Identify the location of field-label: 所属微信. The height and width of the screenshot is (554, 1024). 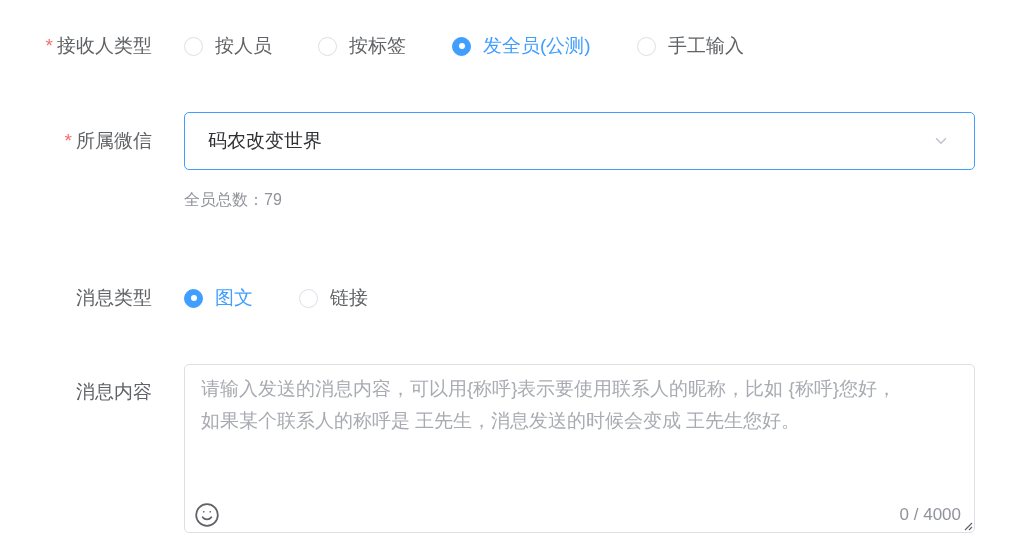
(114, 140).